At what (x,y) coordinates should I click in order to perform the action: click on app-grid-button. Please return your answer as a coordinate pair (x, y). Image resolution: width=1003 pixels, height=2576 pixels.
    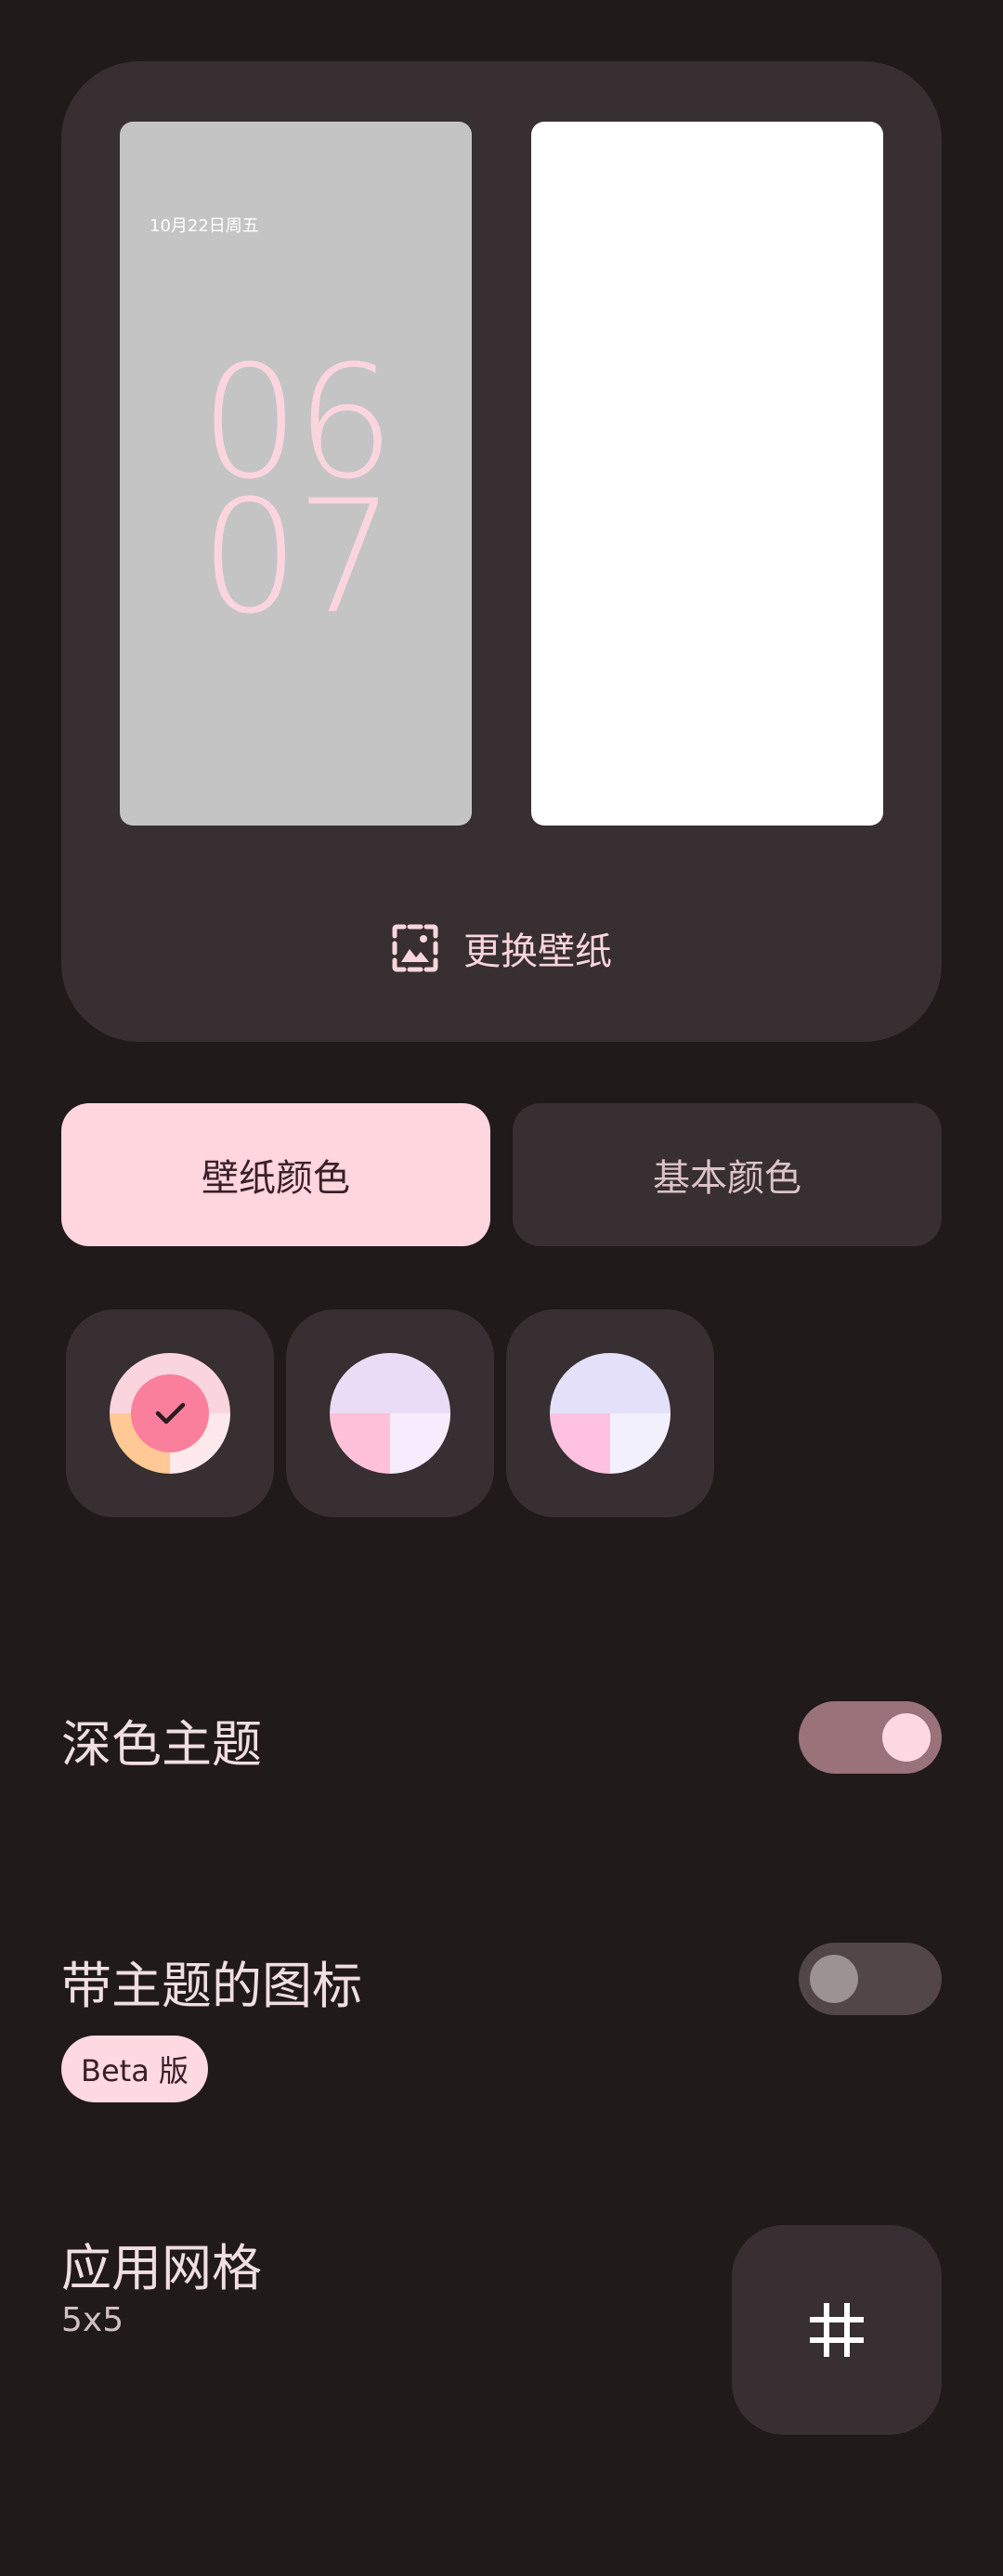
    Looking at the image, I should click on (837, 2330).